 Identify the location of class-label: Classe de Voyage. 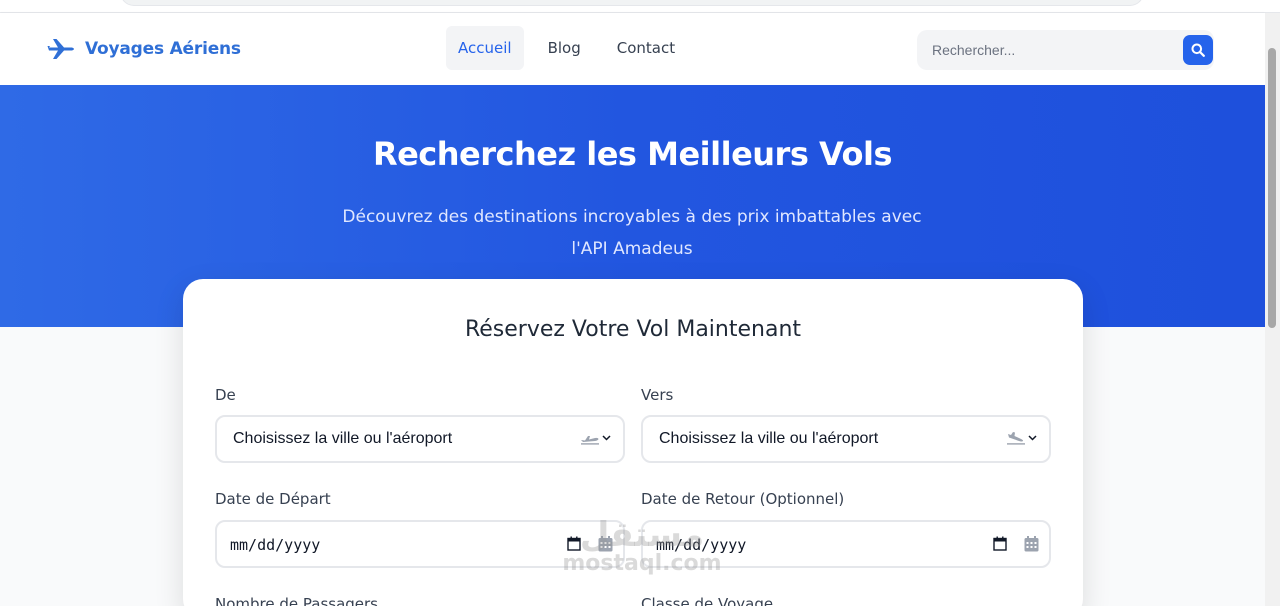
(707, 600).